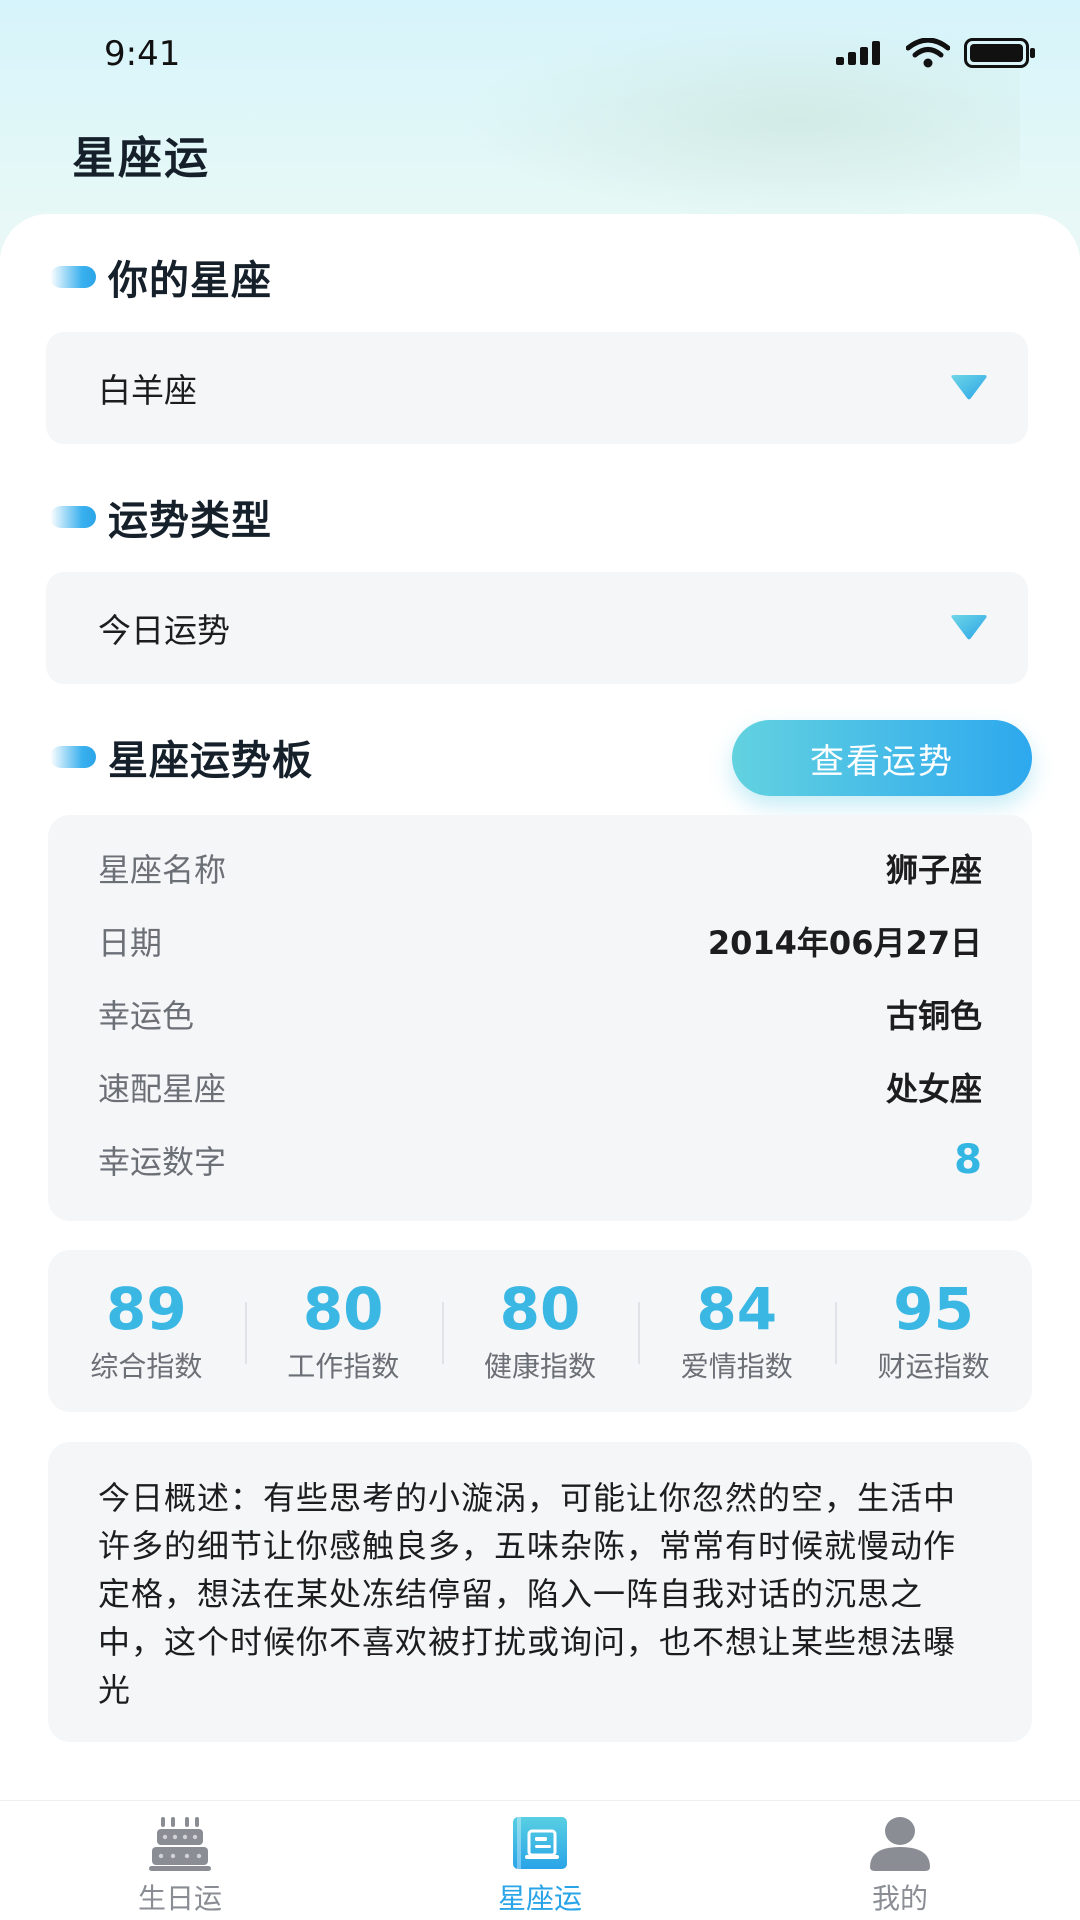 Image resolution: width=1080 pixels, height=1920 pixels. I want to click on index-label: 健康指数, so click(539, 1366).